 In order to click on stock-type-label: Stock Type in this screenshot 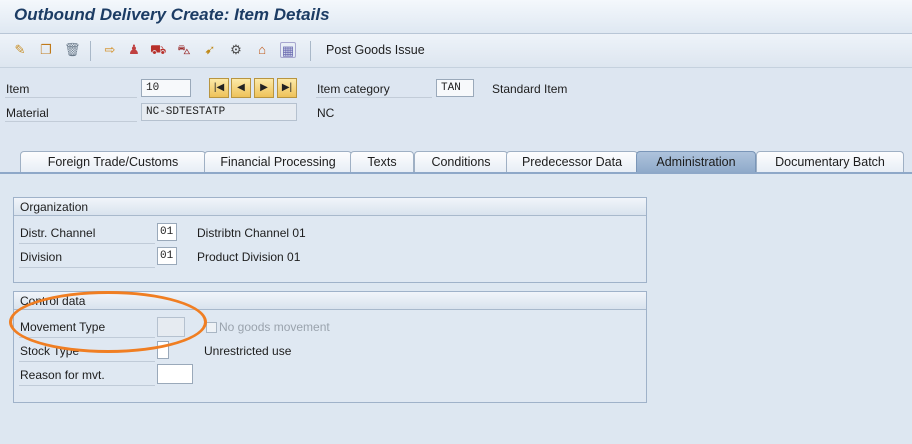, I will do `click(50, 351)`.